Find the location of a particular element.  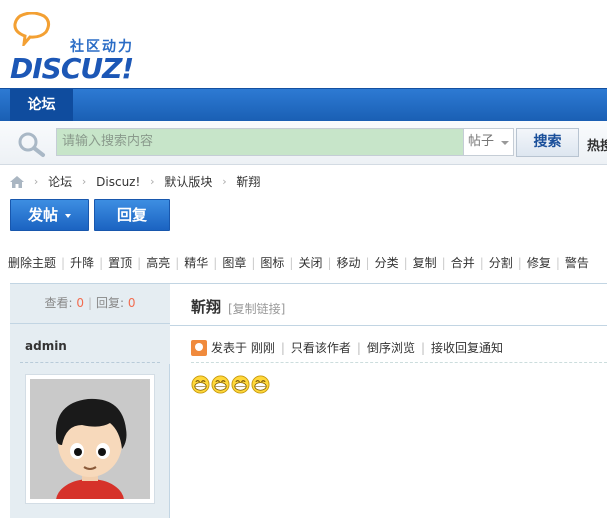

breadcrumb-item-thread: 靳翔 is located at coordinates (248, 181).